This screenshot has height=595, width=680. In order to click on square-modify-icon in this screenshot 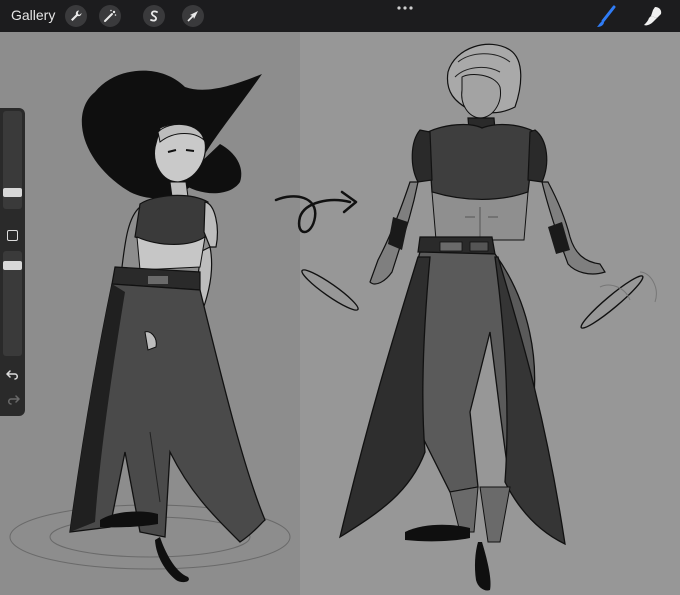, I will do `click(12, 235)`.